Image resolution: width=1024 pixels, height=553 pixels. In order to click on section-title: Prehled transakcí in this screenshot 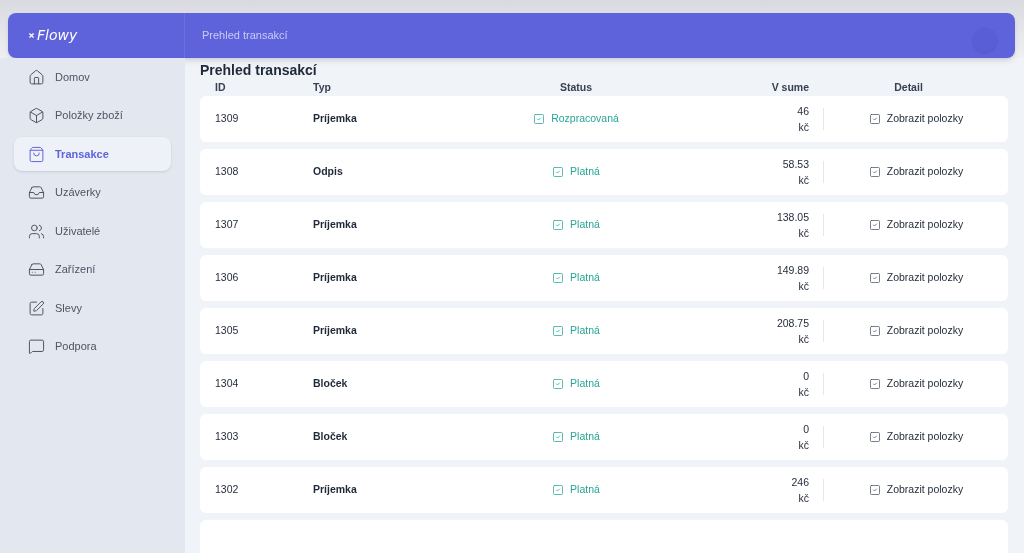, I will do `click(259, 70)`.